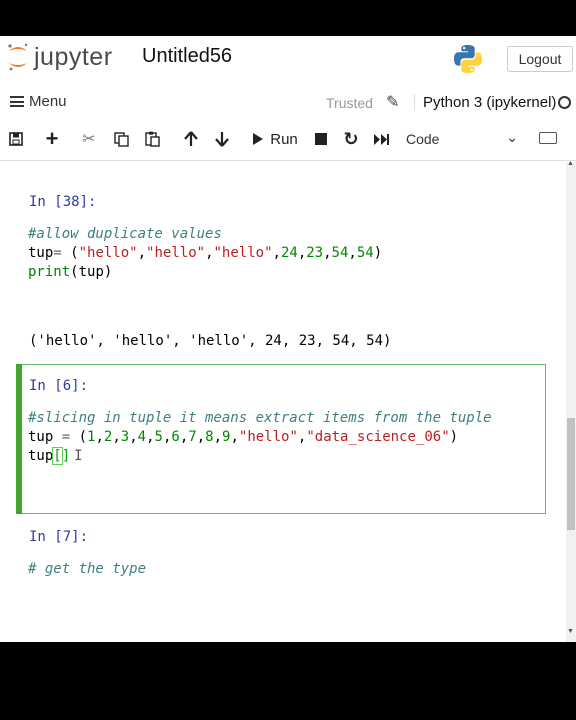 The height and width of the screenshot is (720, 576). What do you see at coordinates (17, 101) in the screenshot?
I see `hamburger-icon` at bounding box center [17, 101].